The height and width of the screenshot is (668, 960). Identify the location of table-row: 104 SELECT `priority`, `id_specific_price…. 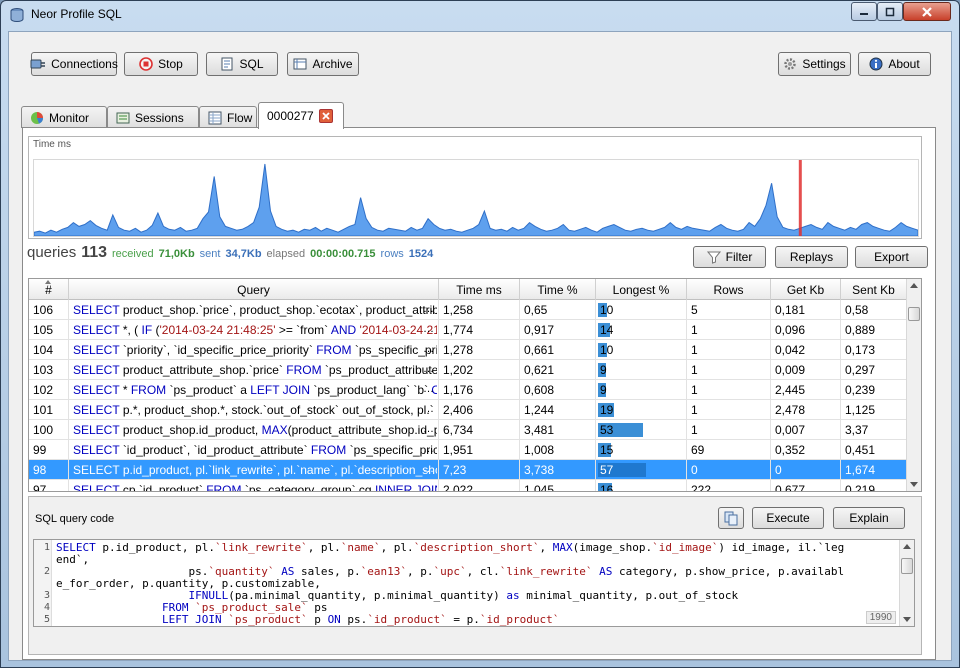
(468, 350).